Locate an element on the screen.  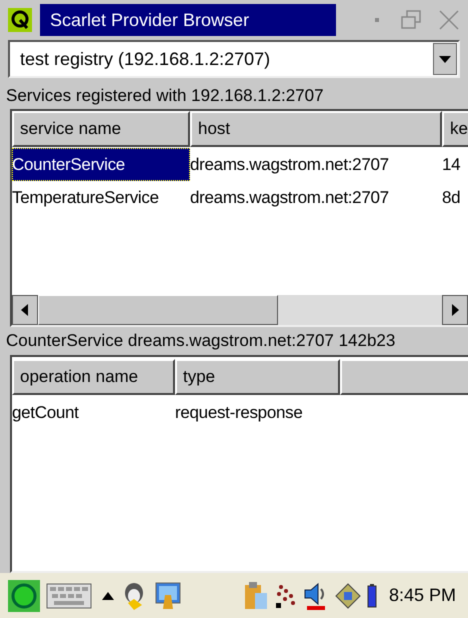
table-cell-text: request-response is located at coordinates (238, 413).